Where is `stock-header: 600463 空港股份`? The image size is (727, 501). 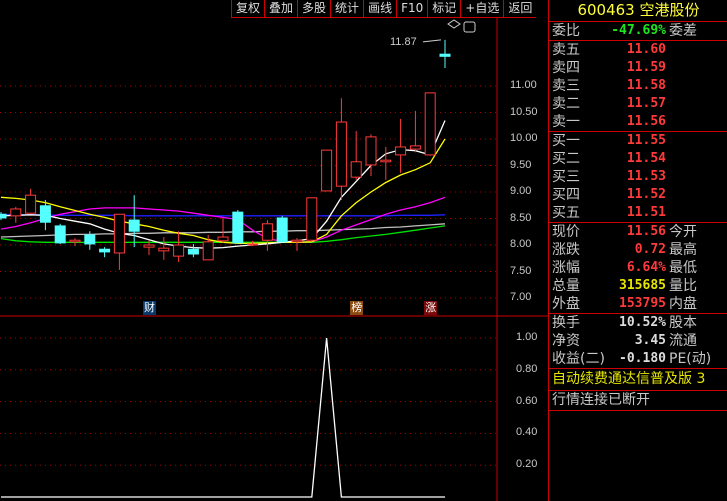
stock-header: 600463 空港股份 is located at coordinates (638, 10).